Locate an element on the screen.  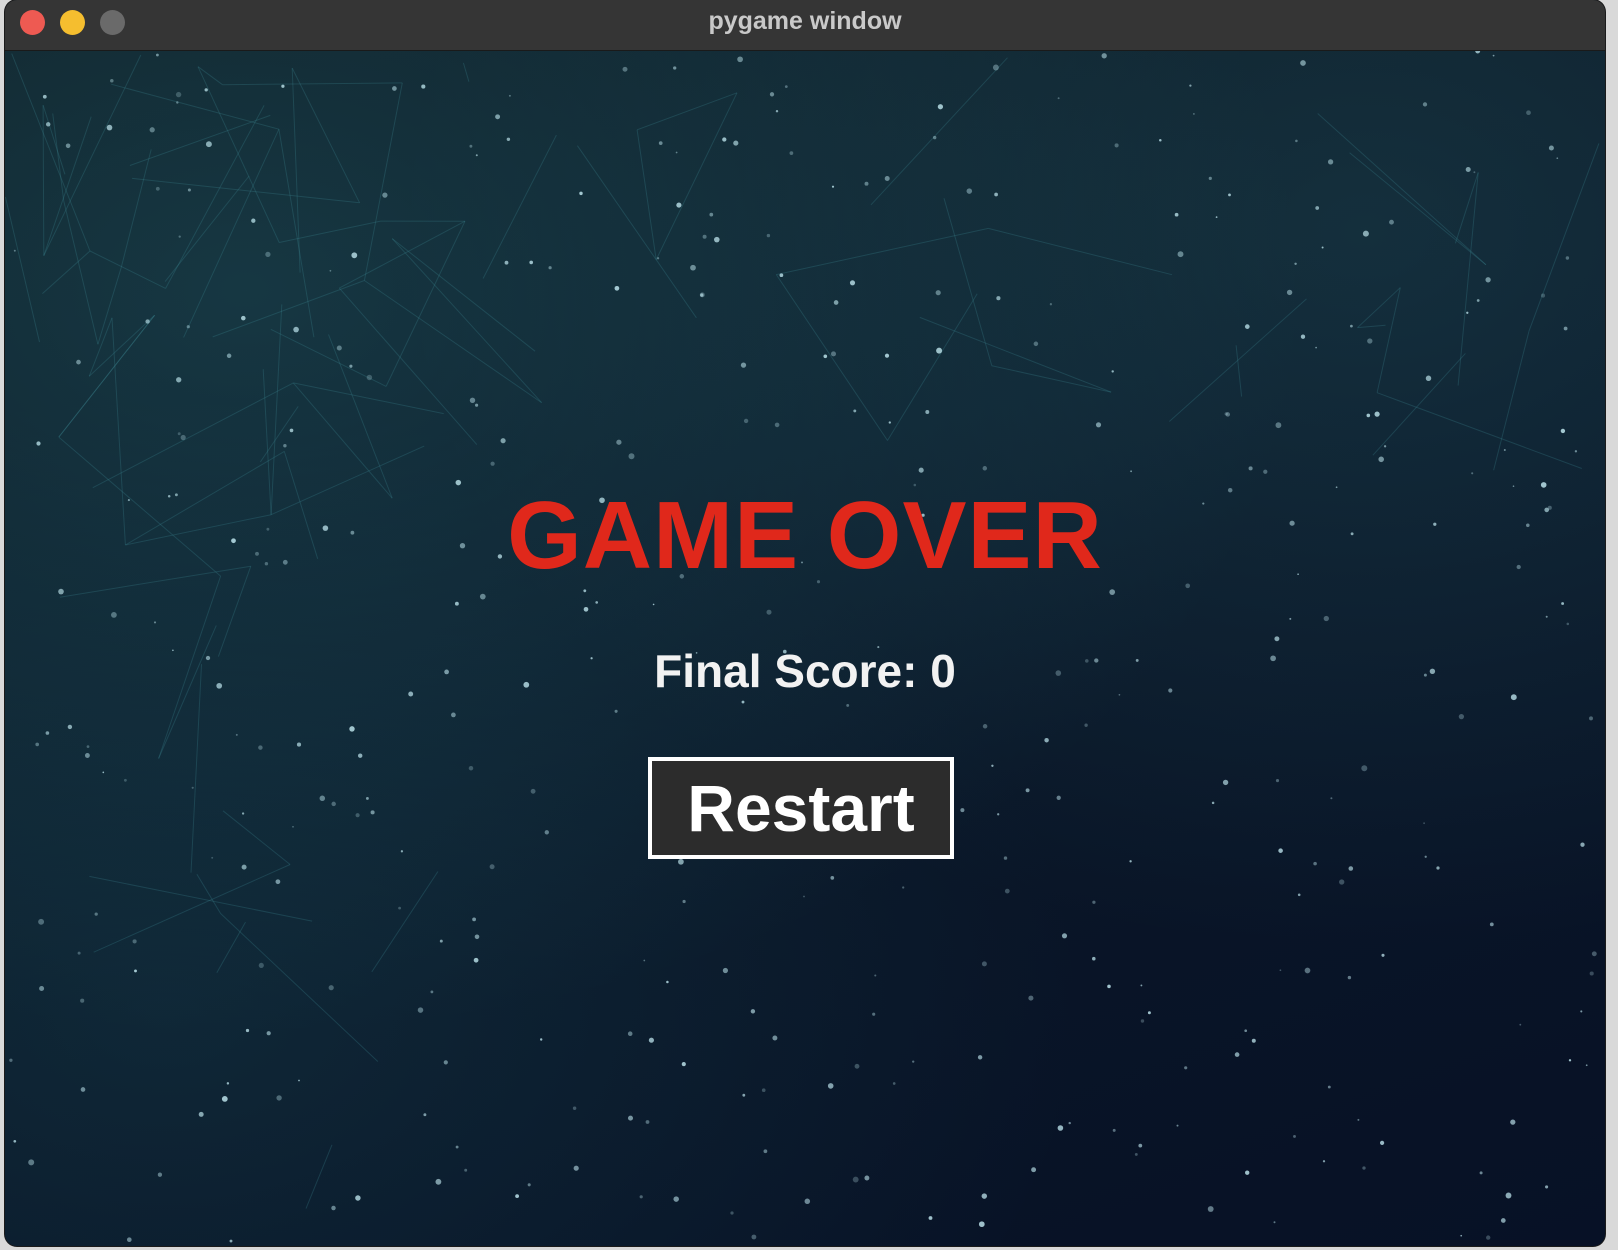
window-title: pygame window is located at coordinates (805, 21).